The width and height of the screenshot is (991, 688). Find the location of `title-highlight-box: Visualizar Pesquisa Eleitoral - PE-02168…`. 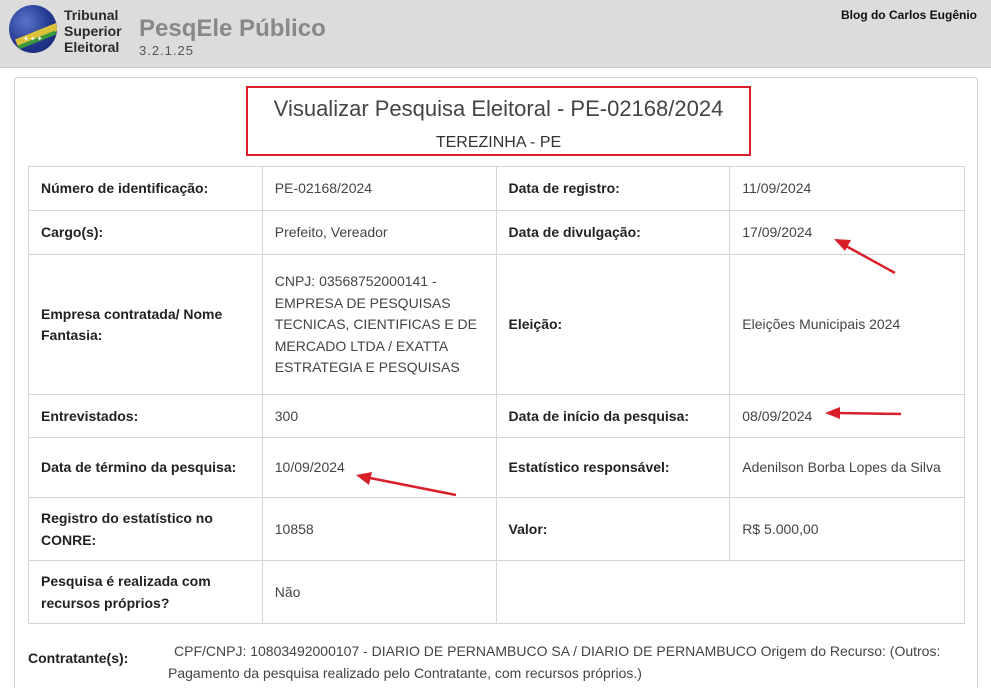

title-highlight-box: Visualizar Pesquisa Eleitoral - PE-02168… is located at coordinates (498, 121).